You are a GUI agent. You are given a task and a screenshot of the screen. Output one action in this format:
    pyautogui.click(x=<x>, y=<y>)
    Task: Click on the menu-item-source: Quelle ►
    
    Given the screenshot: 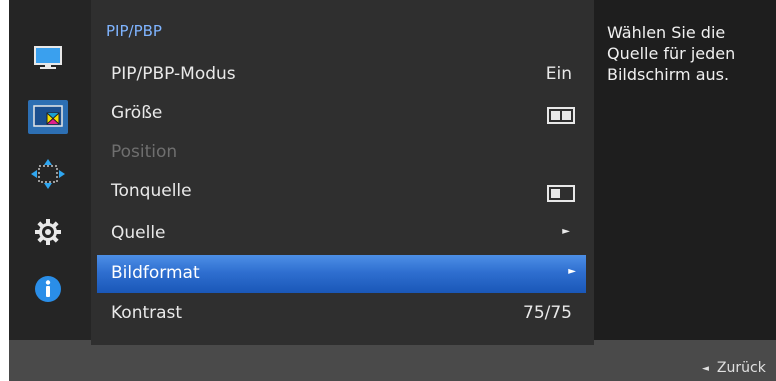 What is the action you would take?
    pyautogui.click(x=342, y=234)
    